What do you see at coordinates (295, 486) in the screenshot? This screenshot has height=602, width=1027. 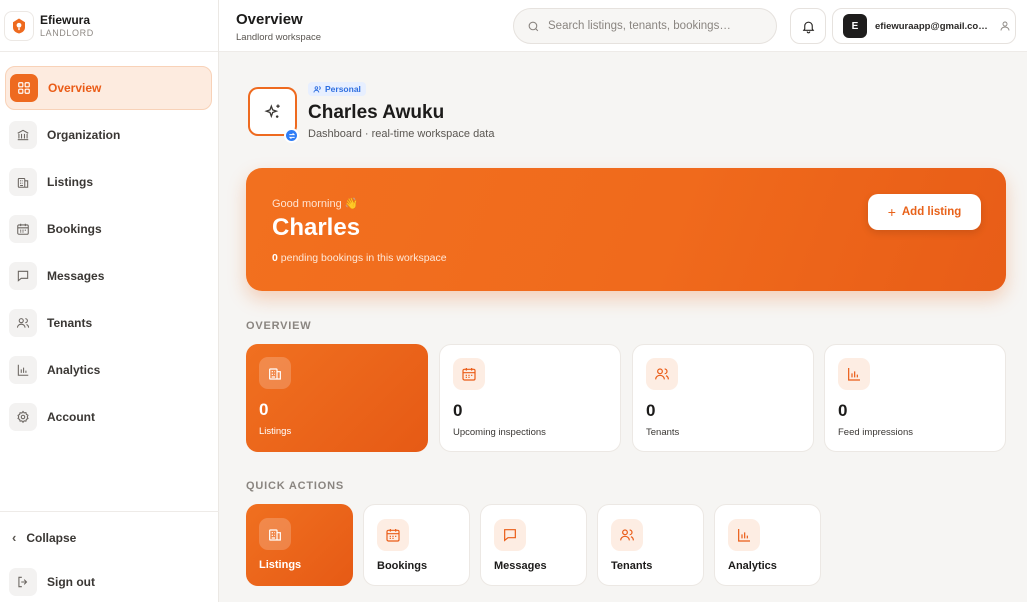 I see `quick-actions-section-label: QUICK ACTIONS` at bounding box center [295, 486].